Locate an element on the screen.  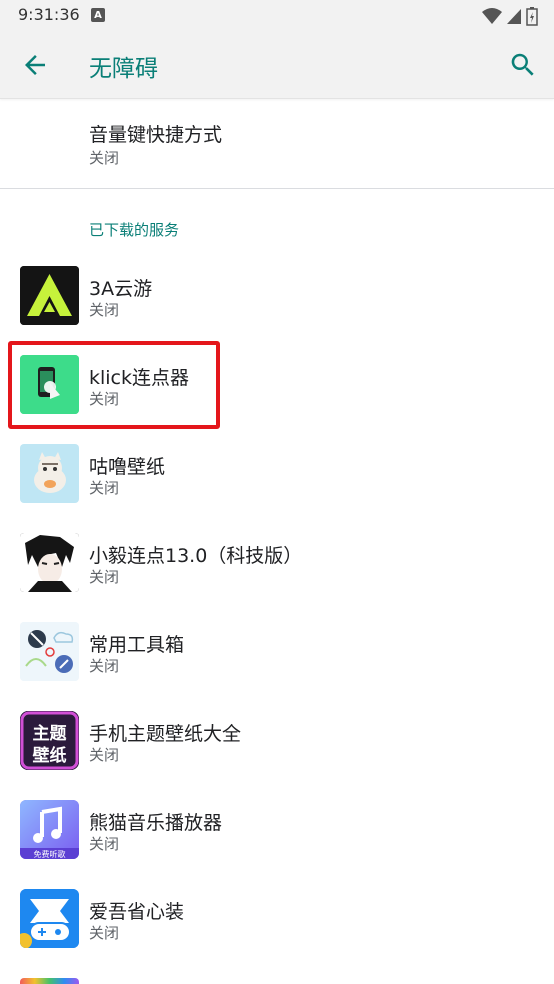
app-bar: 无障碍 is located at coordinates (277, 64).